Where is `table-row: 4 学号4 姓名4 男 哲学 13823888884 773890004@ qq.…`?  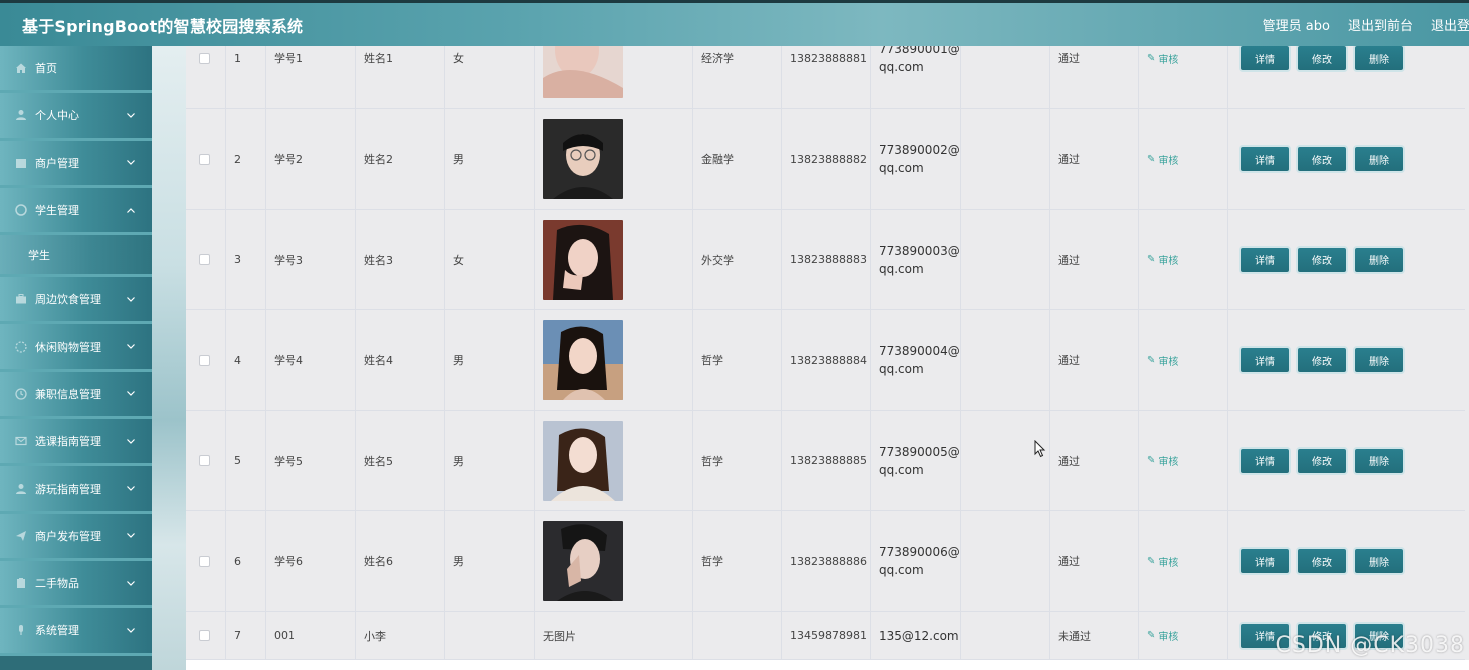
table-row: 4 学号4 姓名4 男 哲学 13823888884 773890004@ qq.… is located at coordinates (825, 360).